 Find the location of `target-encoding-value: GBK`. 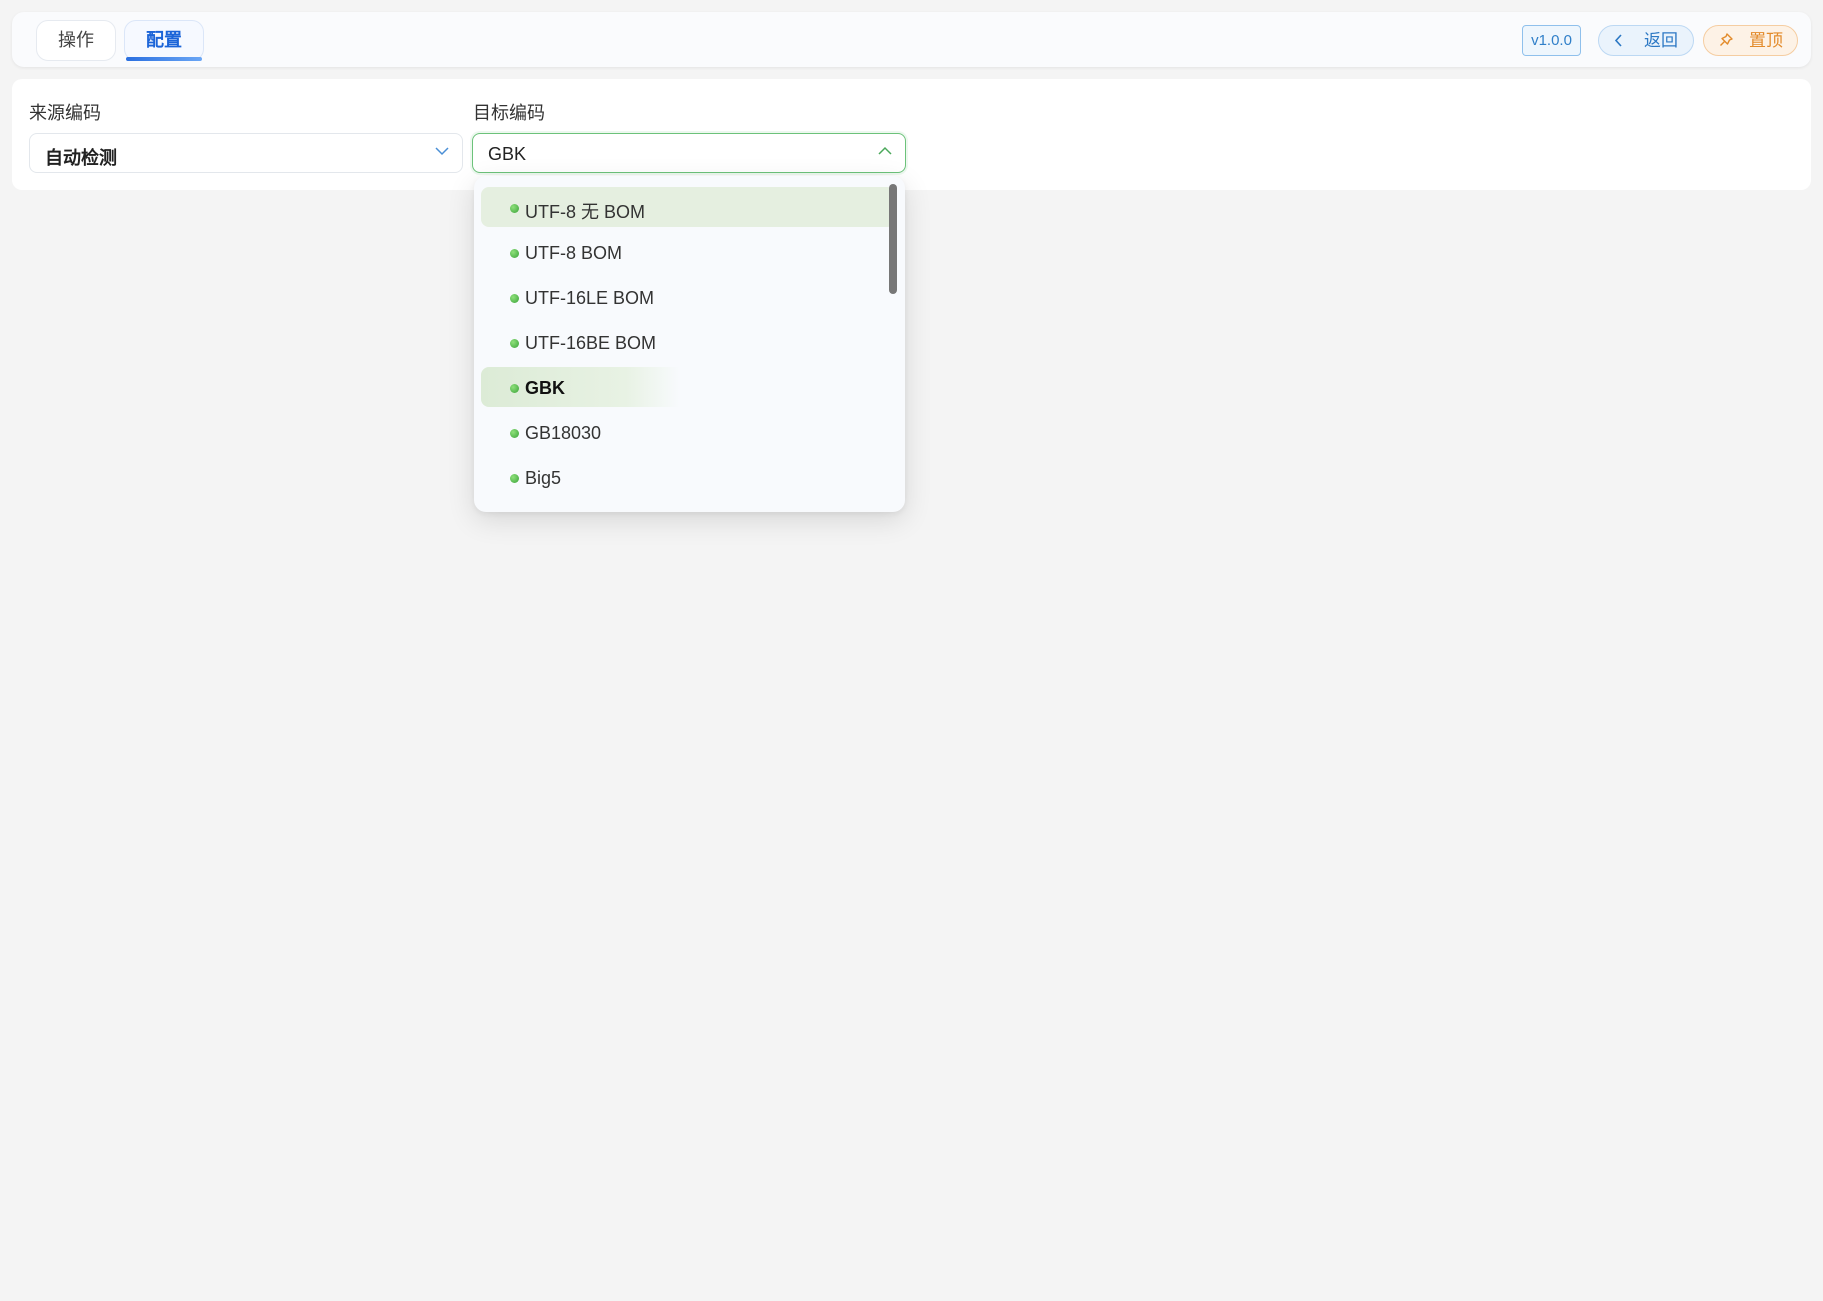

target-encoding-value: GBK is located at coordinates (507, 154).